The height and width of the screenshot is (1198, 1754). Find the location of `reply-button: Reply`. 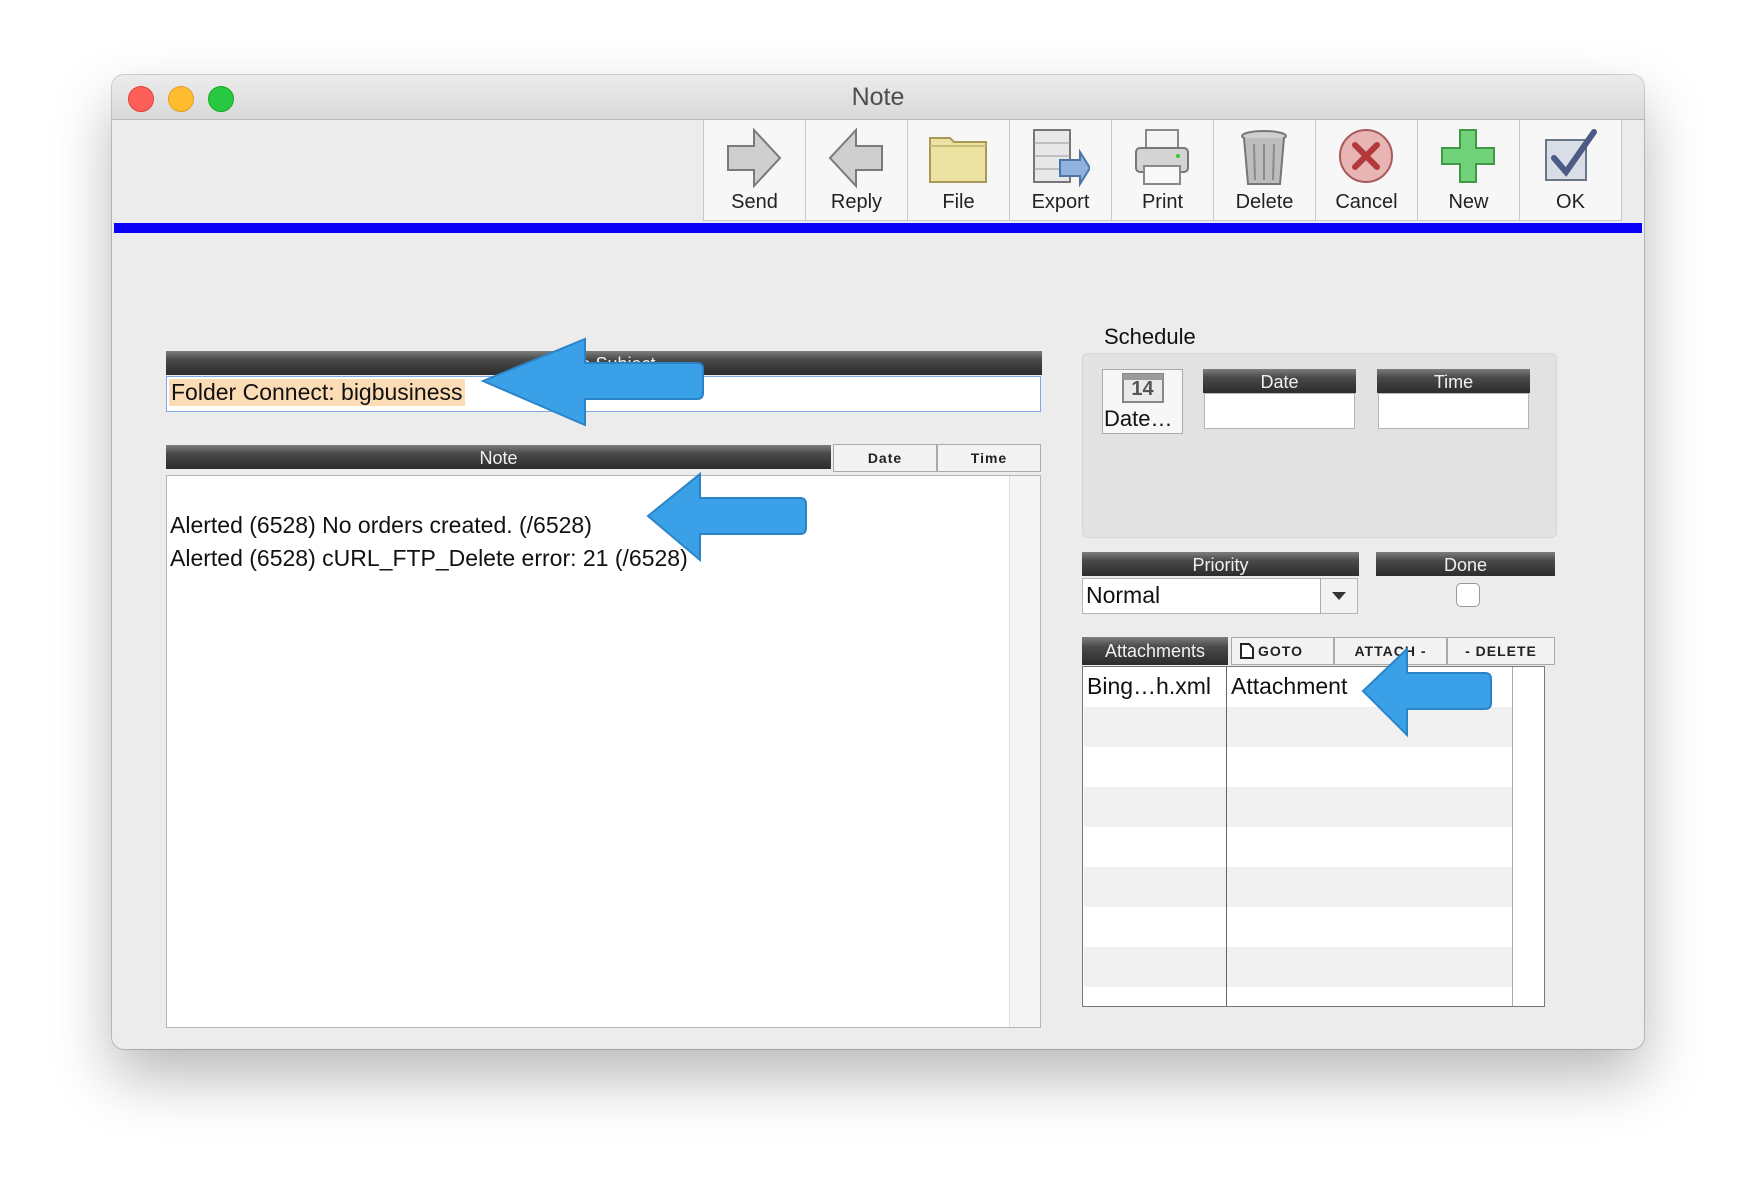

reply-button: Reply is located at coordinates (856, 170).